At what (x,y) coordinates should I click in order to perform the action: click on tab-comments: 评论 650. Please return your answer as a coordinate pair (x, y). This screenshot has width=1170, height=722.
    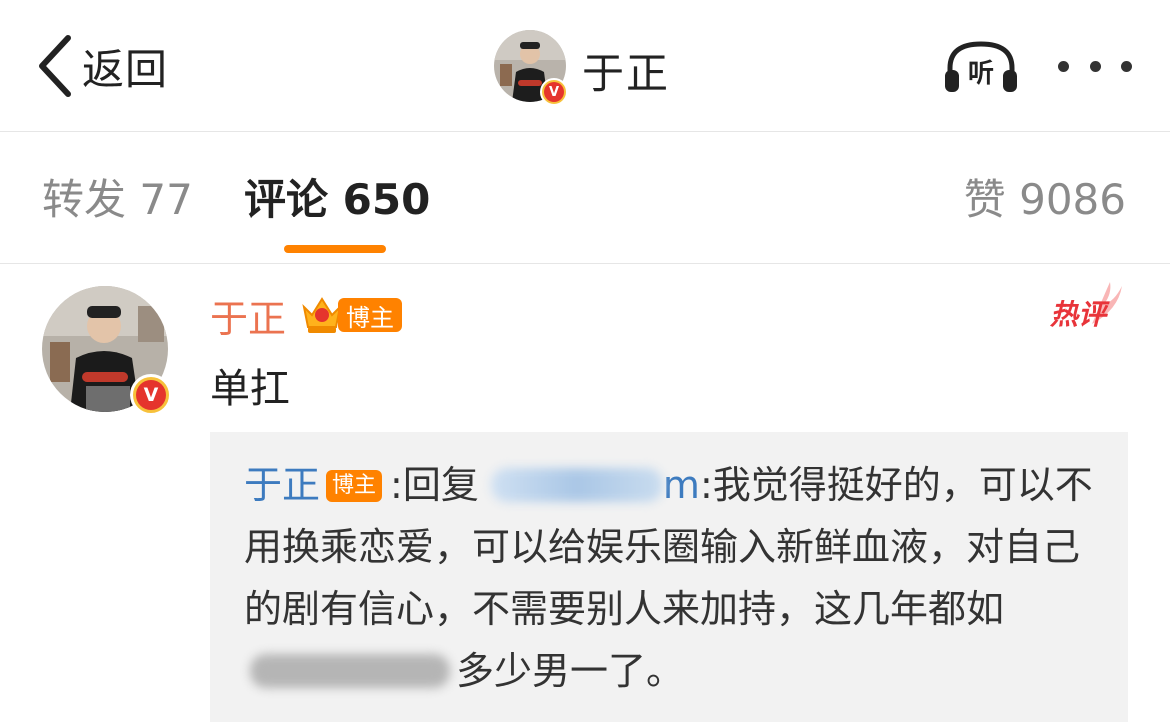
    Looking at the image, I should click on (337, 200).